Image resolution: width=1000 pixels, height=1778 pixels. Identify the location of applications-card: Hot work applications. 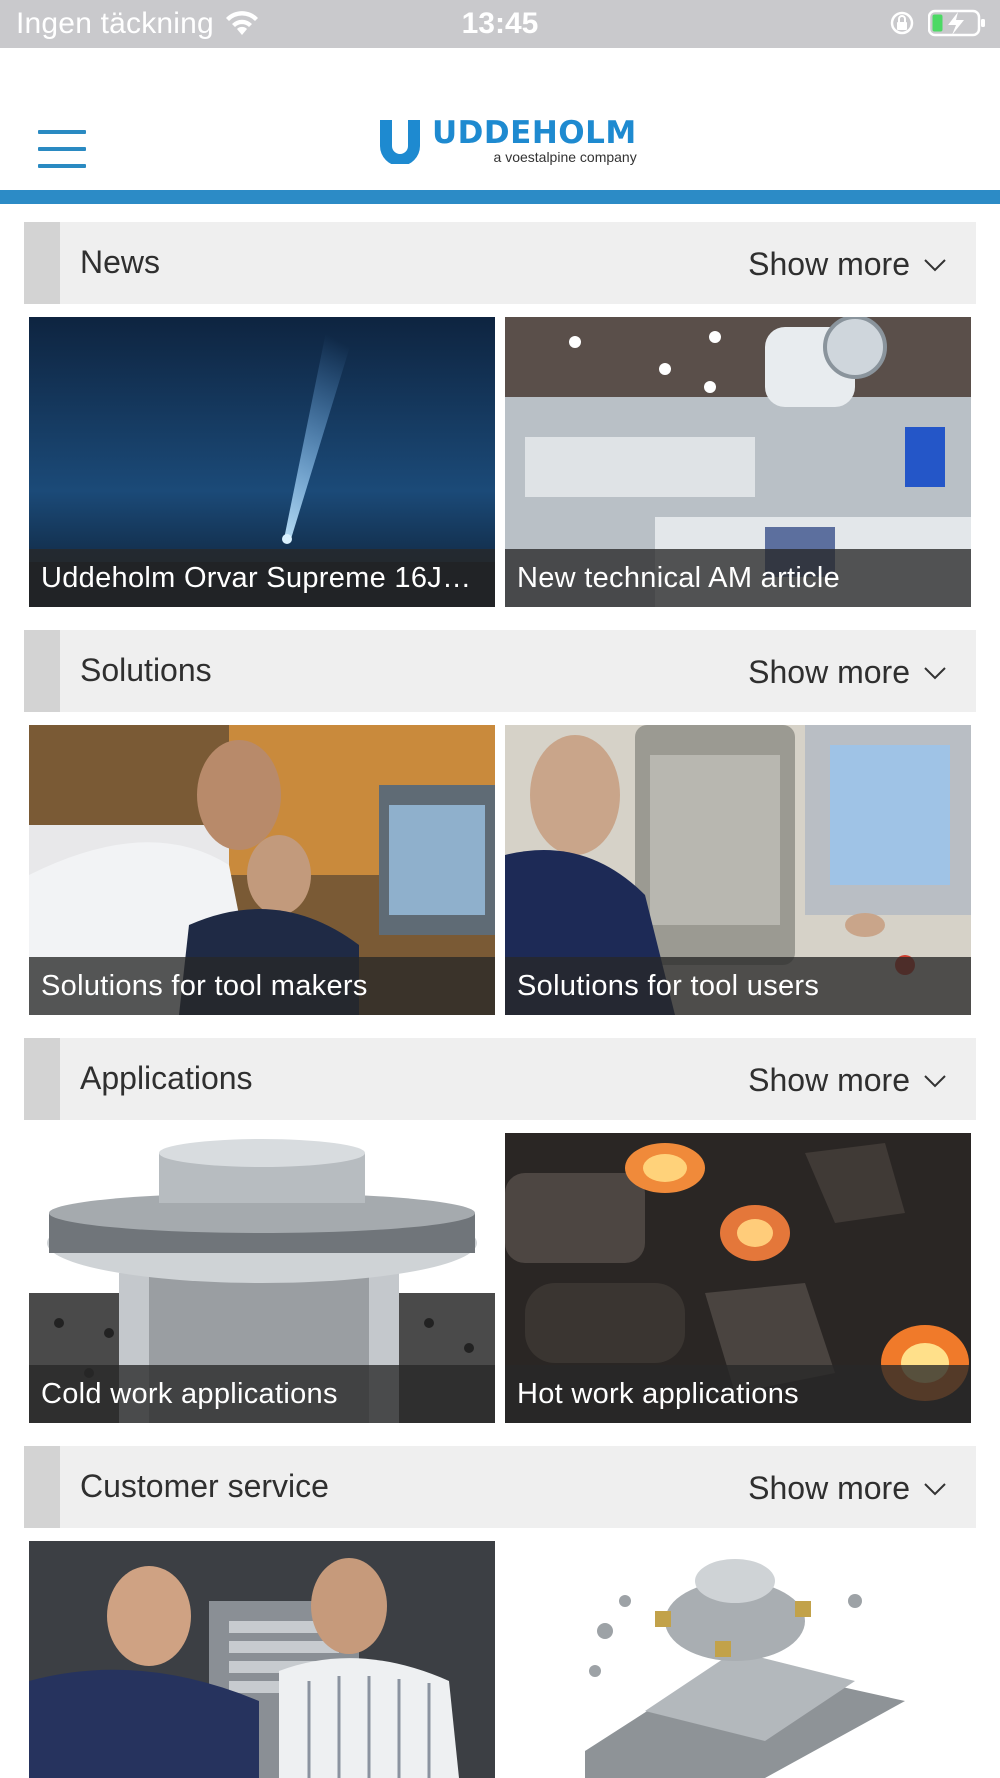
(738, 1278).